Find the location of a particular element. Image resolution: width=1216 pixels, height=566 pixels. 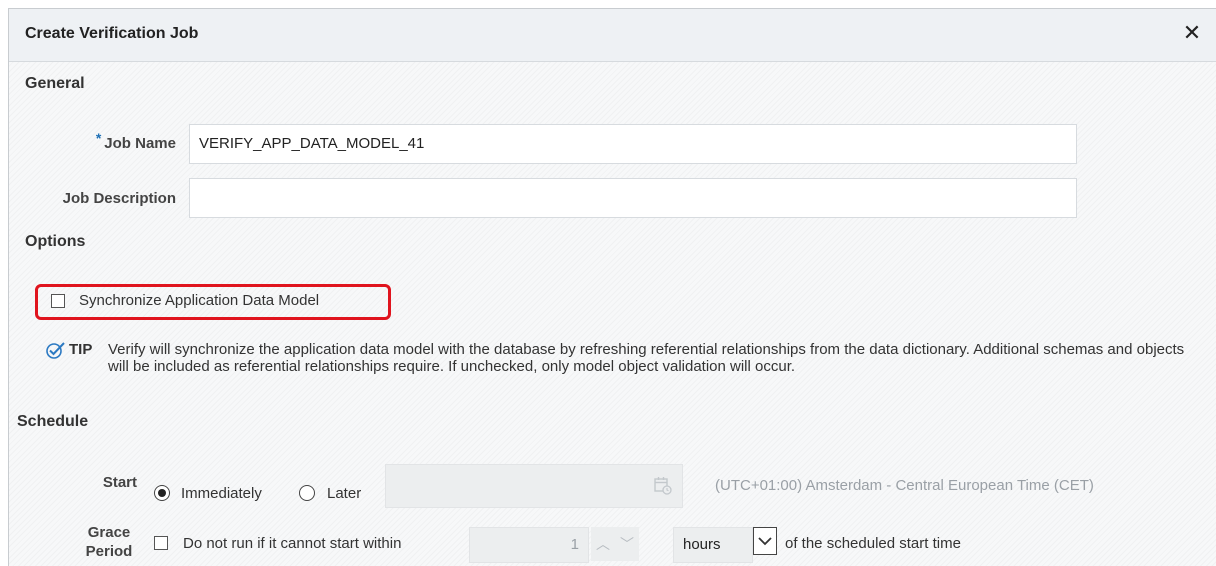

grace-period-label: Grace Period is located at coordinates (109, 542).